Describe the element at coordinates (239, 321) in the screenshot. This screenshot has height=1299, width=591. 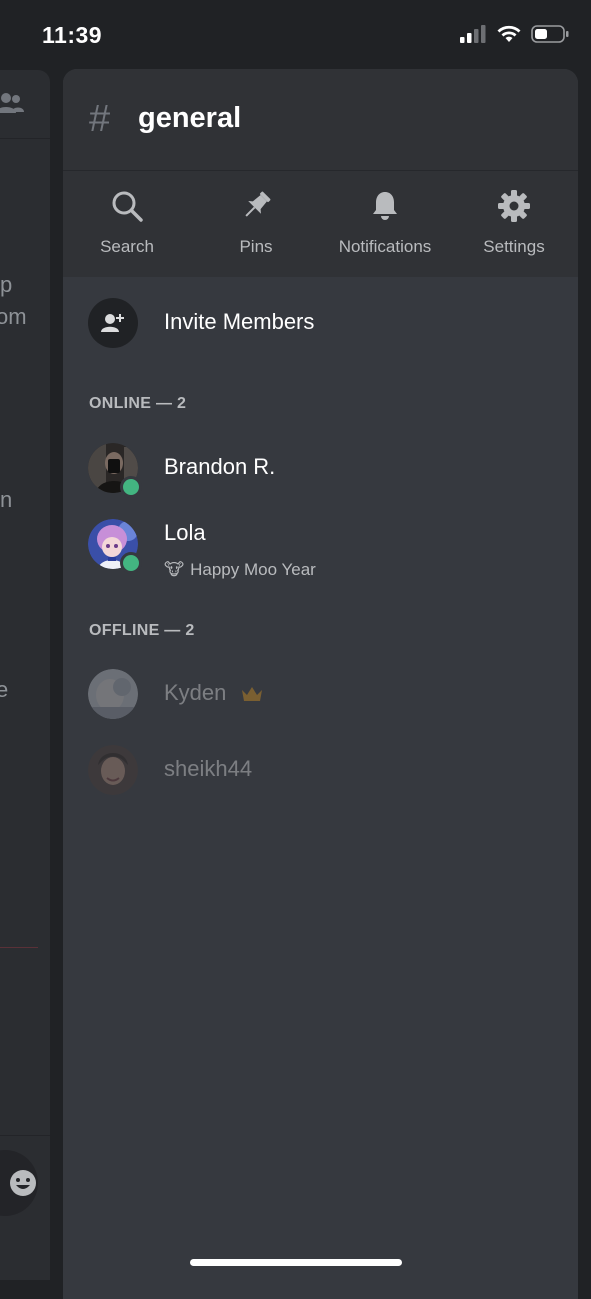
I see `invite-members-label: Invite Members` at that location.